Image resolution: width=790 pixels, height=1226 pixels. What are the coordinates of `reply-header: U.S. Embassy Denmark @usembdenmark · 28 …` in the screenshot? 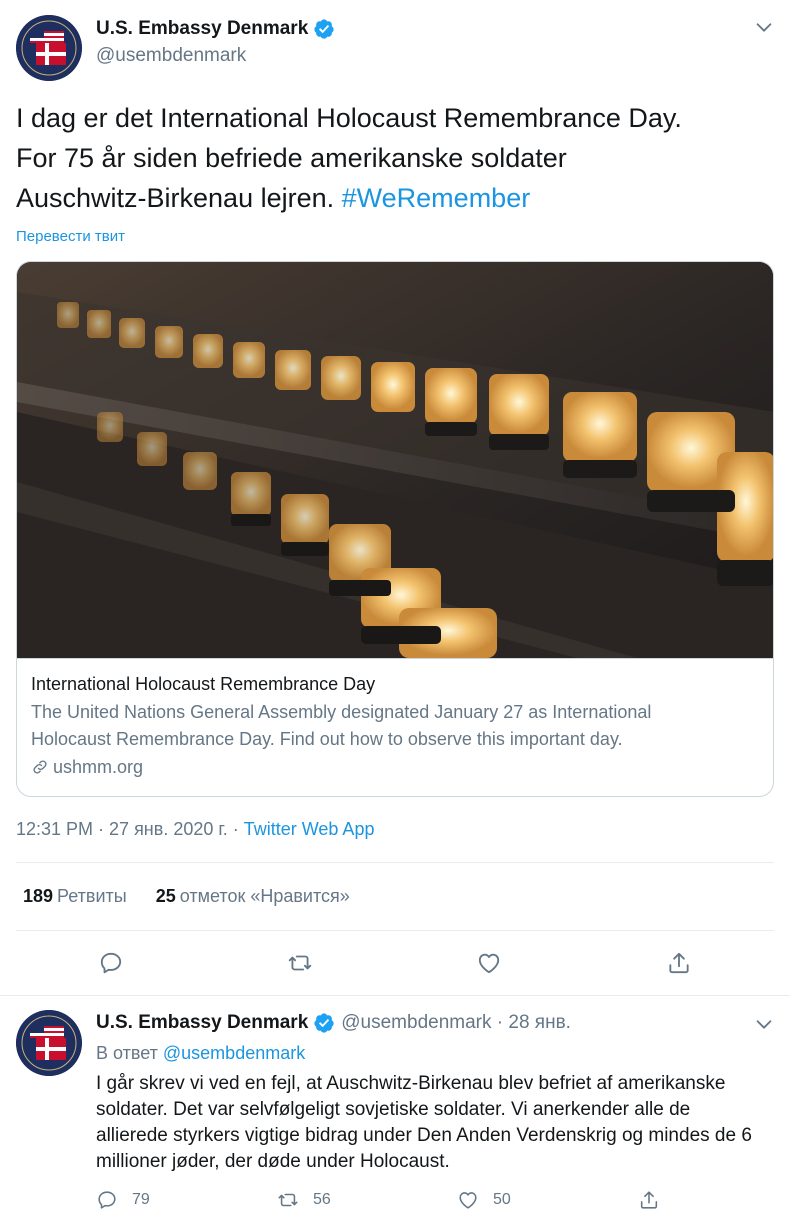 It's located at (333, 1023).